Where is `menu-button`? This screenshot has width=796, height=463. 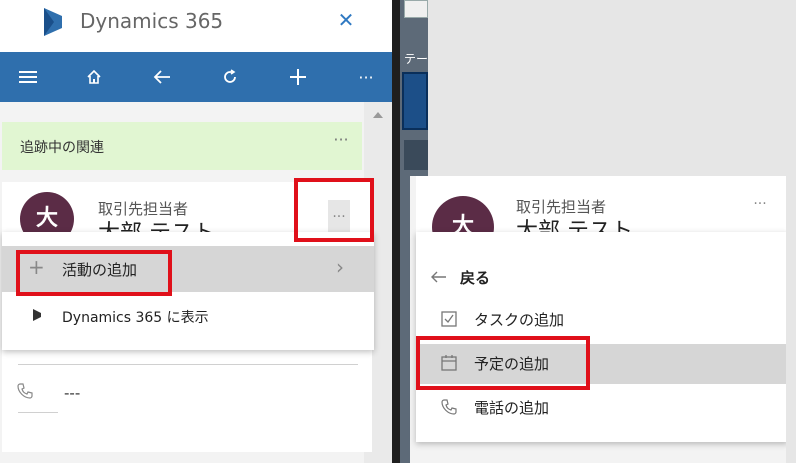
menu-button is located at coordinates (28, 77).